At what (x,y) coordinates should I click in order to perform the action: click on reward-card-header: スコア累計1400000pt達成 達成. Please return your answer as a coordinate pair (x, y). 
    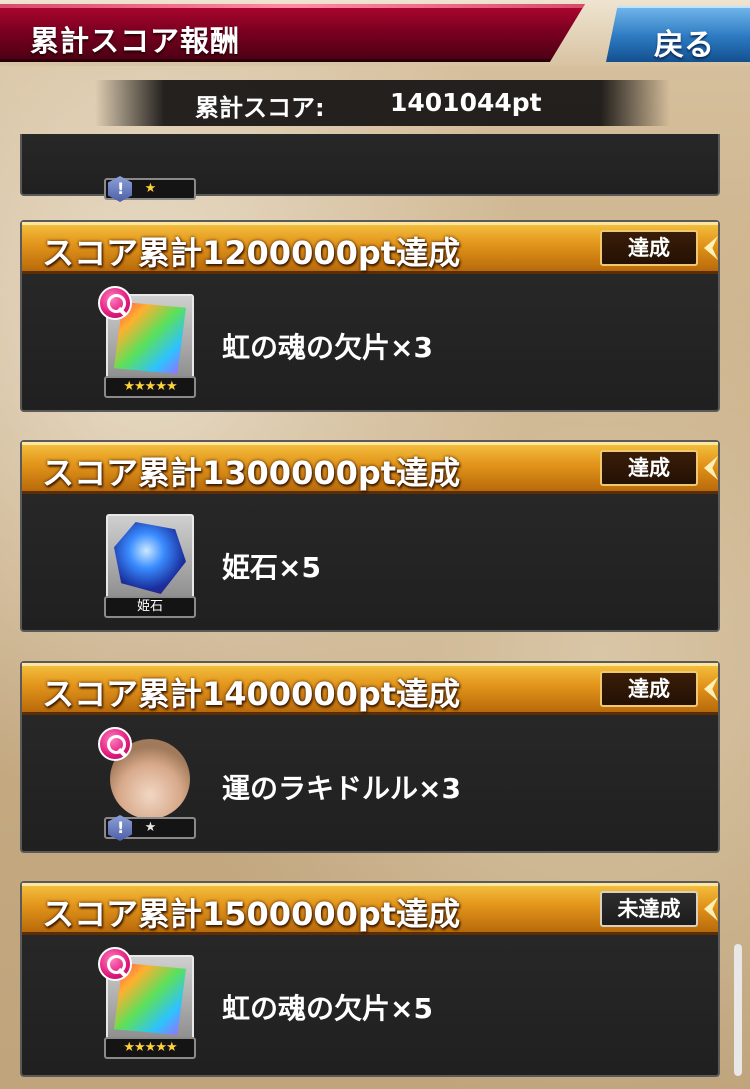
    Looking at the image, I should click on (370, 689).